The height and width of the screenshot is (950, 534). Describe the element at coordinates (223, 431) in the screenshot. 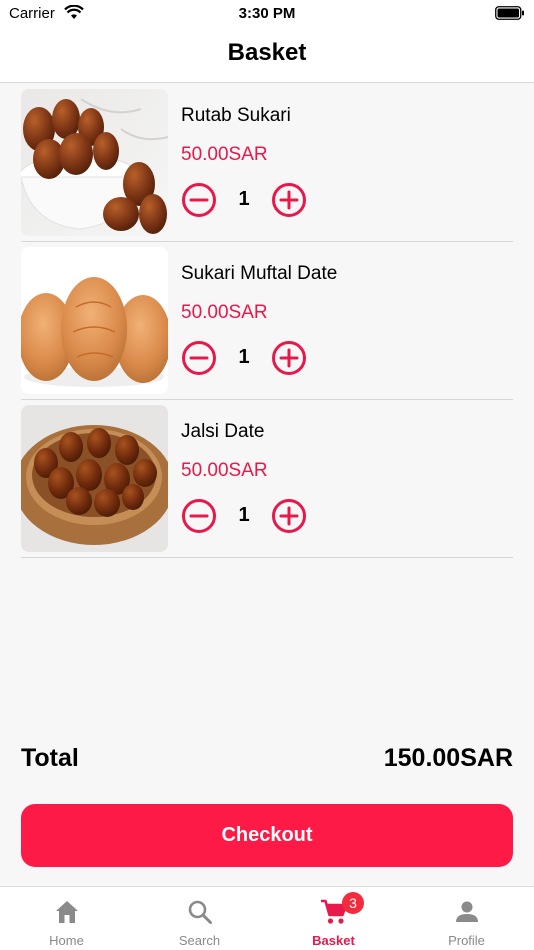

I see `product-name: Jalsi Date` at that location.